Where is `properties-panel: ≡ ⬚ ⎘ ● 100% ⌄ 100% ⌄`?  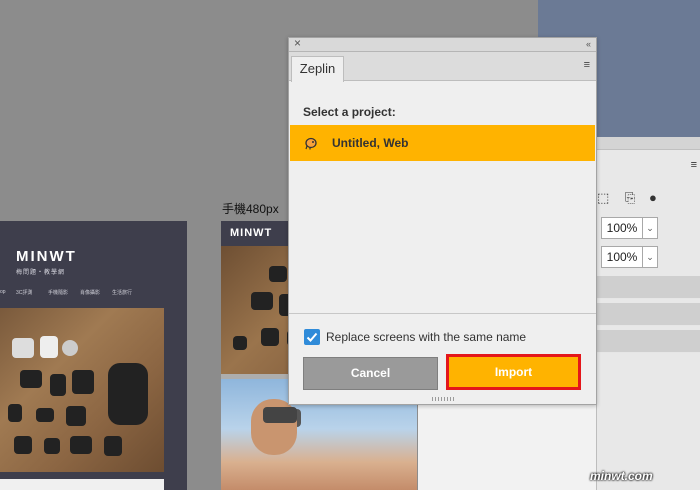
properties-panel: ≡ ⬚ ⎘ ● 100% ⌄ 100% ⌄ is located at coordinates (648, 313).